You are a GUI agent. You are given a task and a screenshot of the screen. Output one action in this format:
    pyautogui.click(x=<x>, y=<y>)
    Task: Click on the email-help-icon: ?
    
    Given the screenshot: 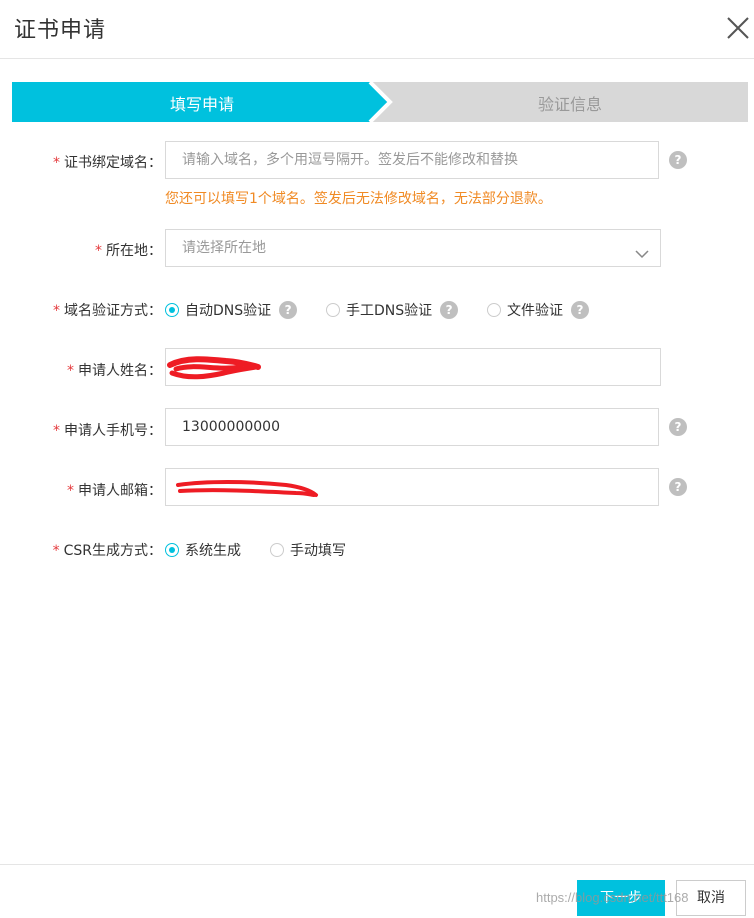 What is the action you would take?
    pyautogui.click(x=678, y=487)
    